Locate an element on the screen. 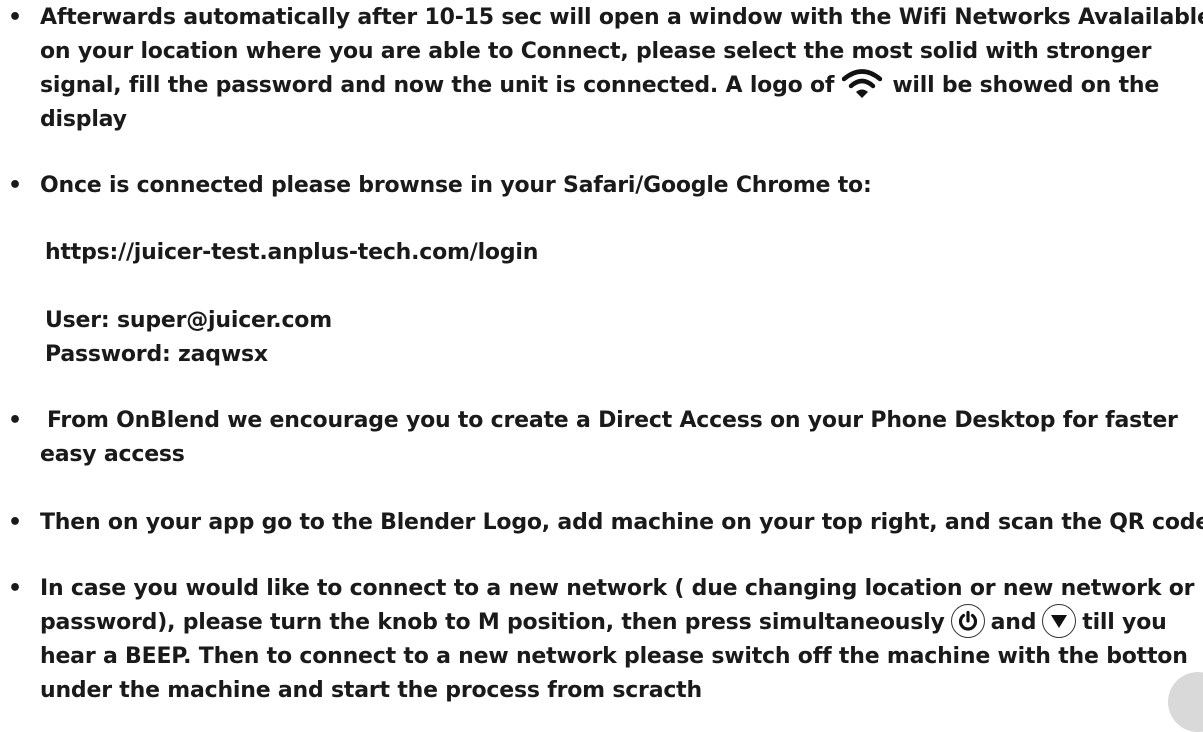 The image size is (1203, 732). power-icon is located at coordinates (967, 621).